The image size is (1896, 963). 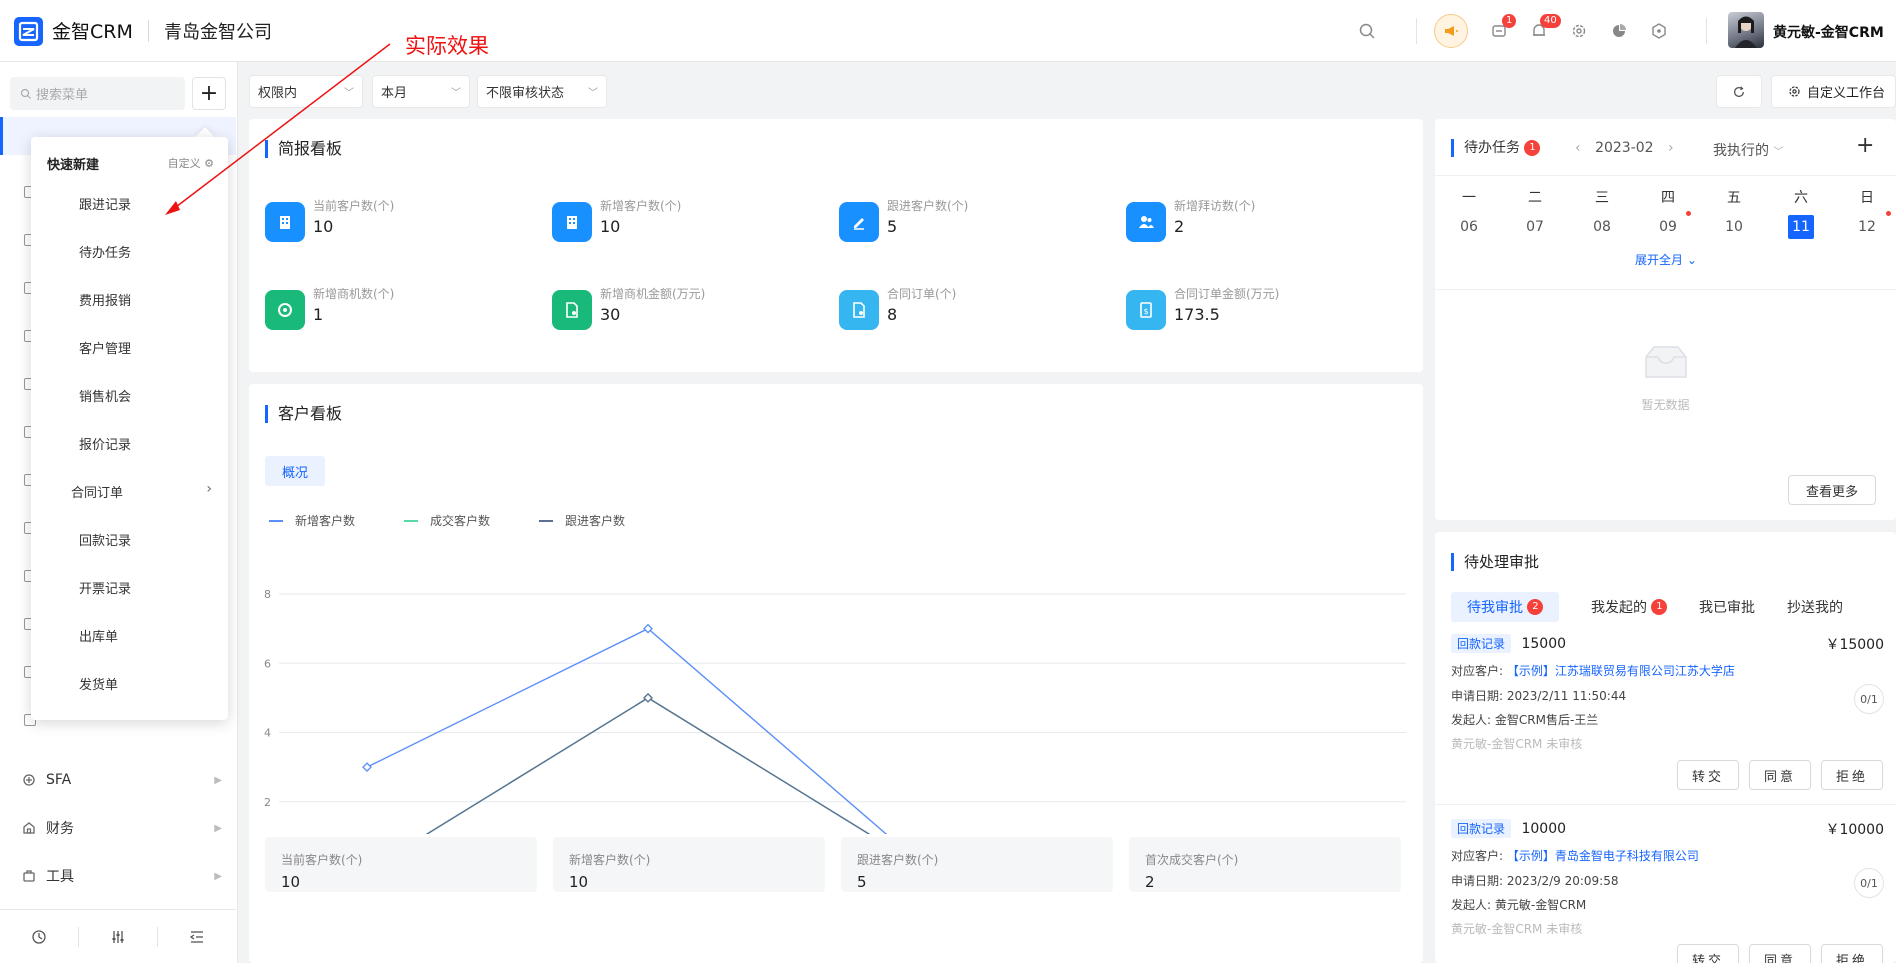 What do you see at coordinates (218, 31) in the screenshot?
I see `company-name: 青岛金智公司` at bounding box center [218, 31].